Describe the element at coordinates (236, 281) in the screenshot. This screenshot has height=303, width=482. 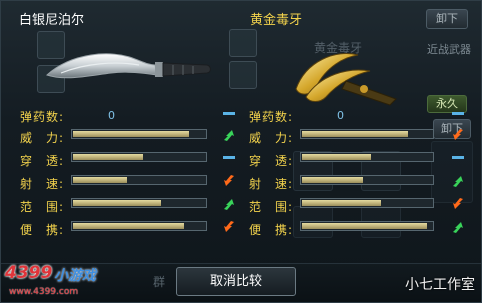
I see `cancel-compare-button: 取消比较` at that location.